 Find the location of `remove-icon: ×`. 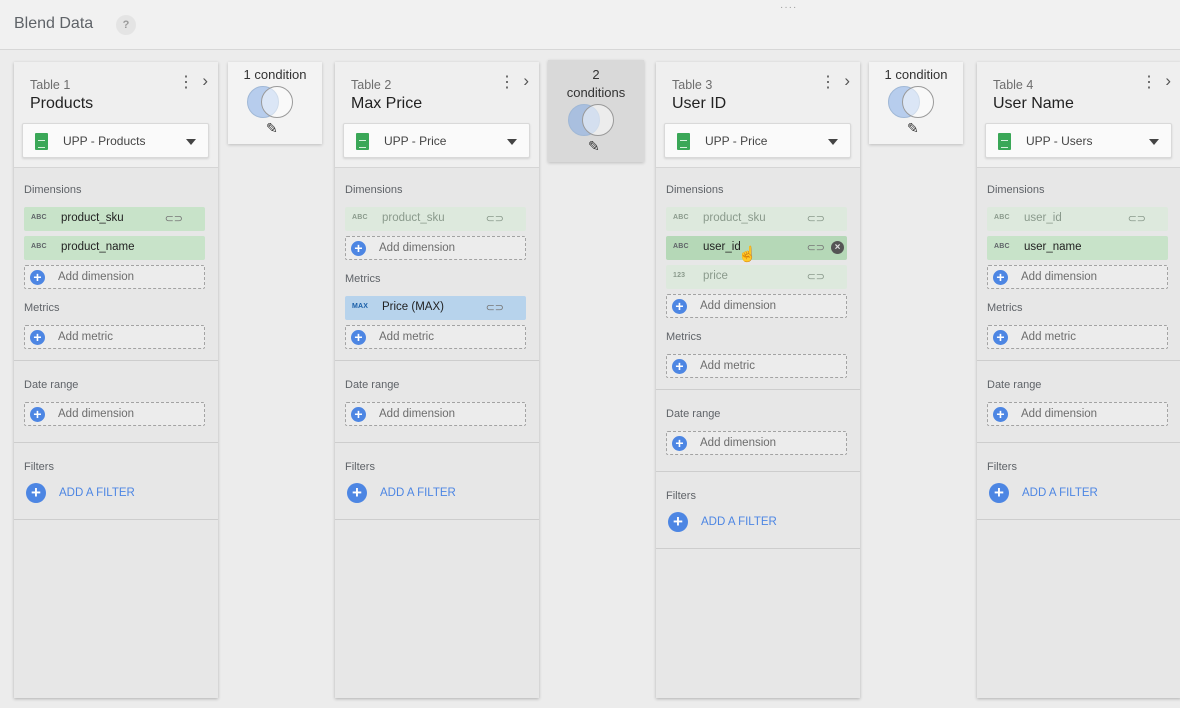

remove-icon: × is located at coordinates (837, 247).